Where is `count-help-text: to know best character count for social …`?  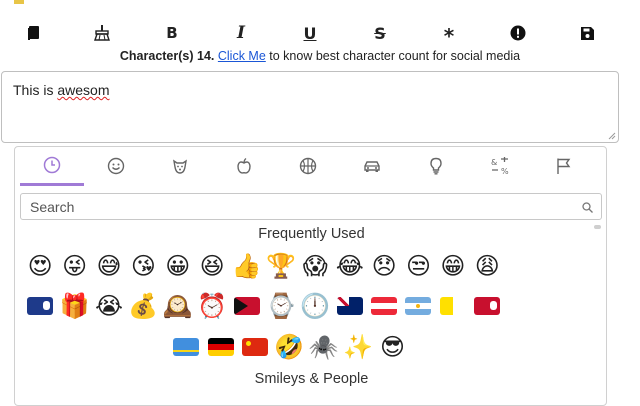 count-help-text: to know best character count for social … is located at coordinates (395, 56).